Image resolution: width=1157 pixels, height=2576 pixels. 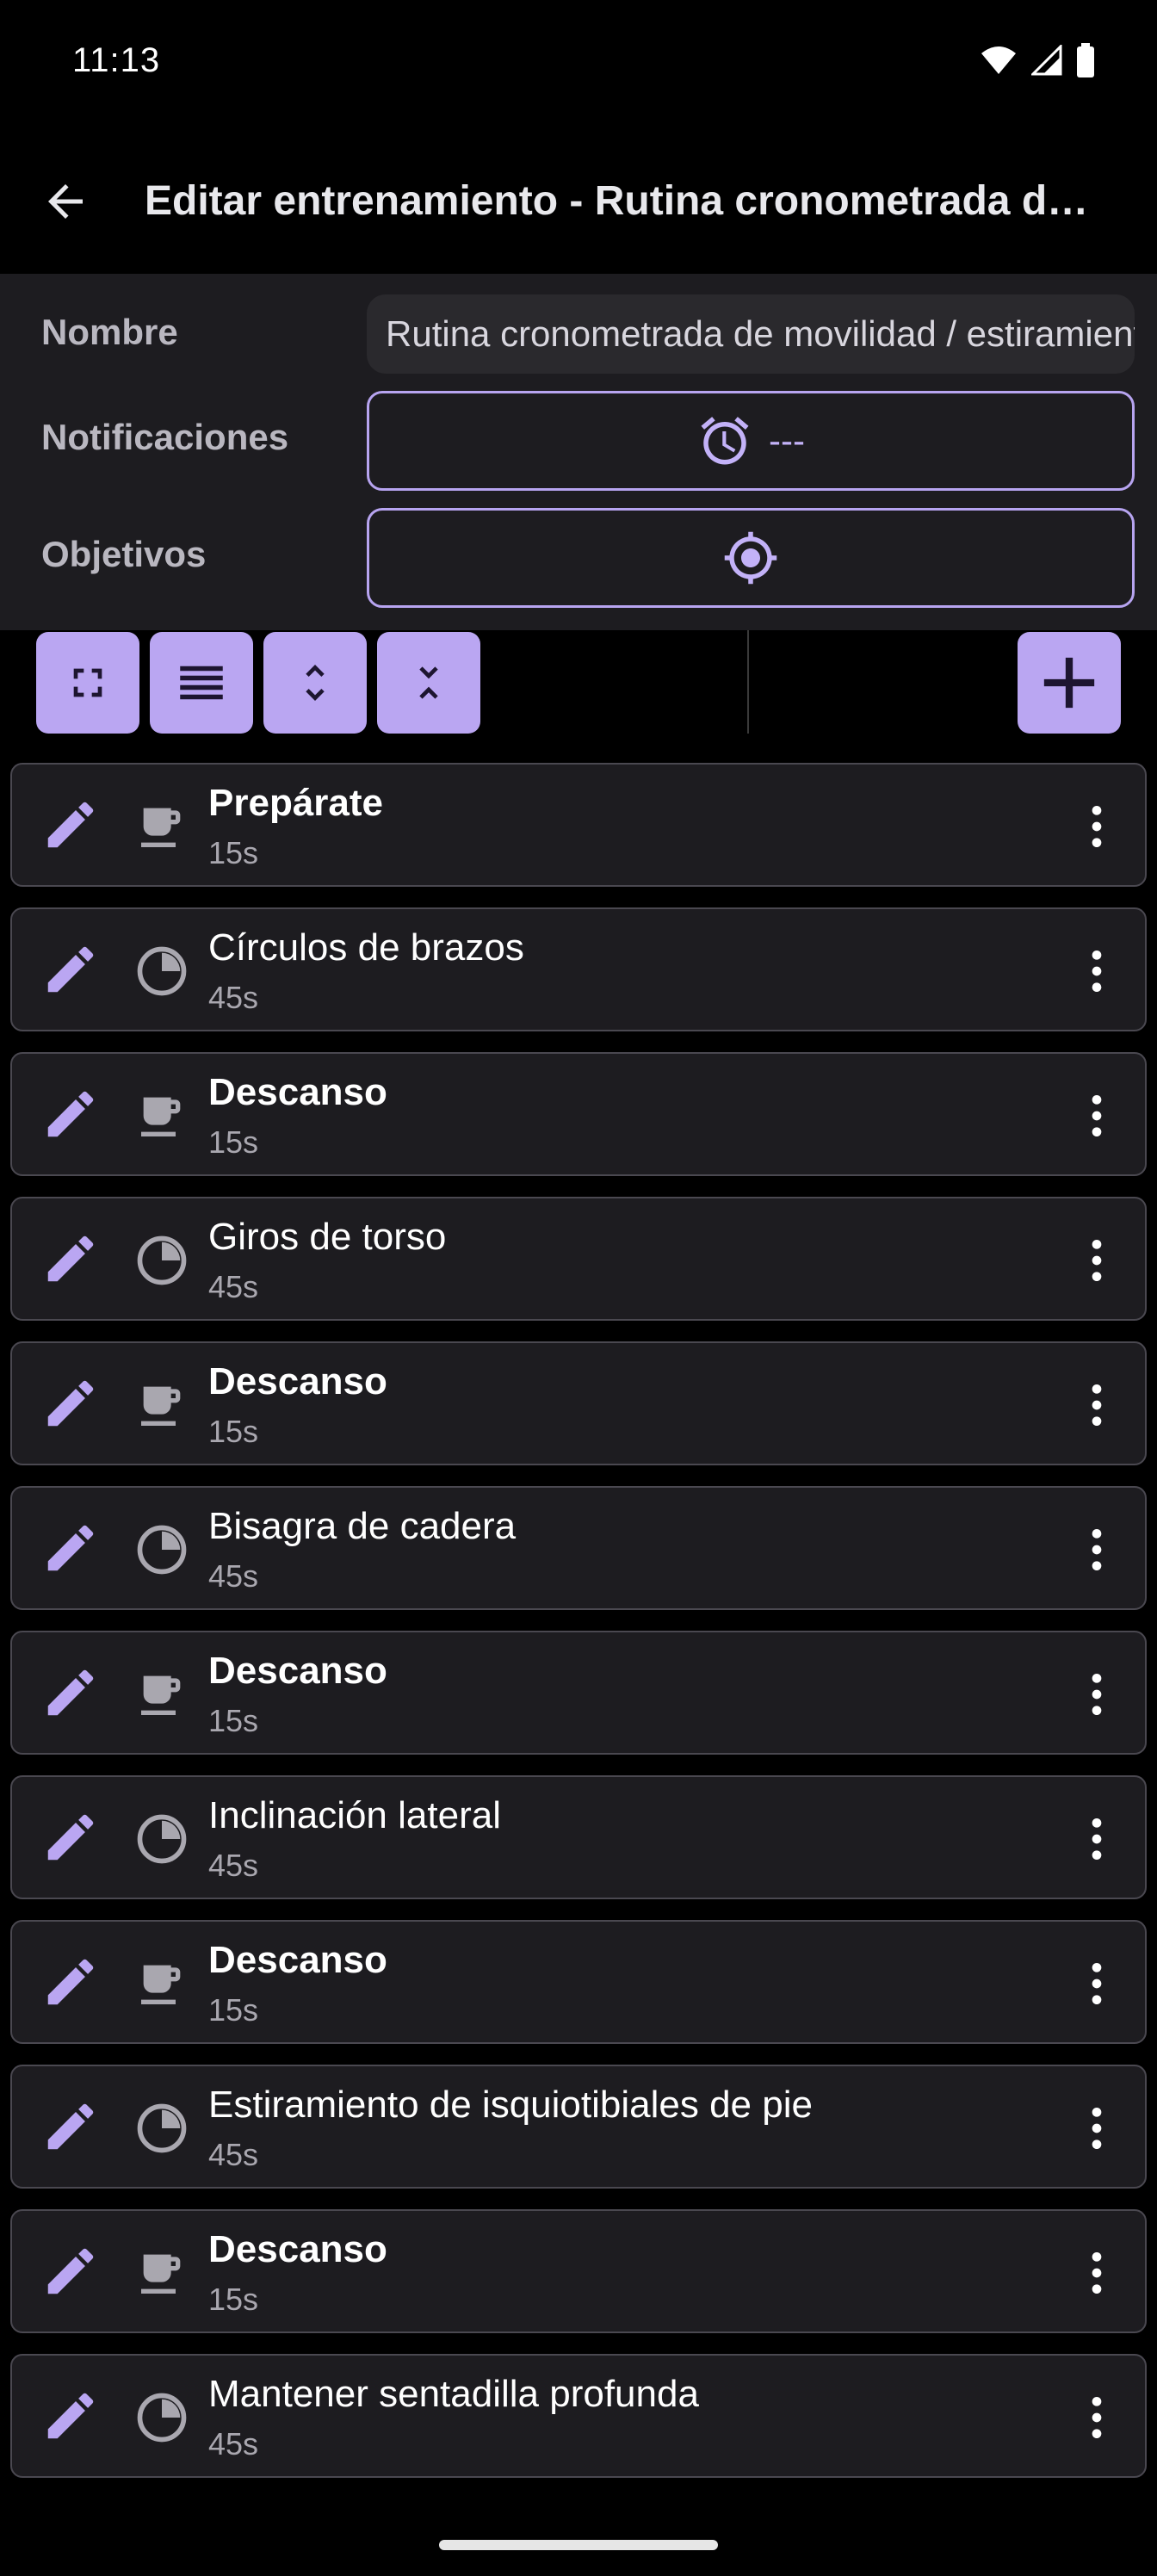 I want to click on list-toolbar, so click(x=579, y=690).